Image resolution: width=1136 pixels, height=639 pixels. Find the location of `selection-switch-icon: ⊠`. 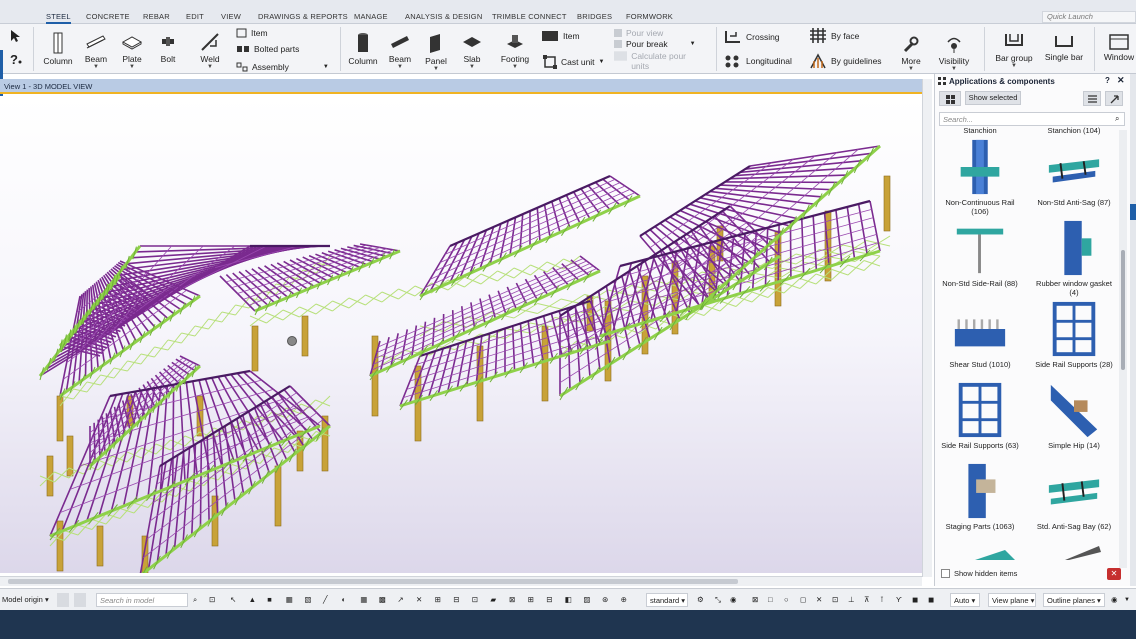

selection-switch-icon: ⊠ is located at coordinates (512, 600).